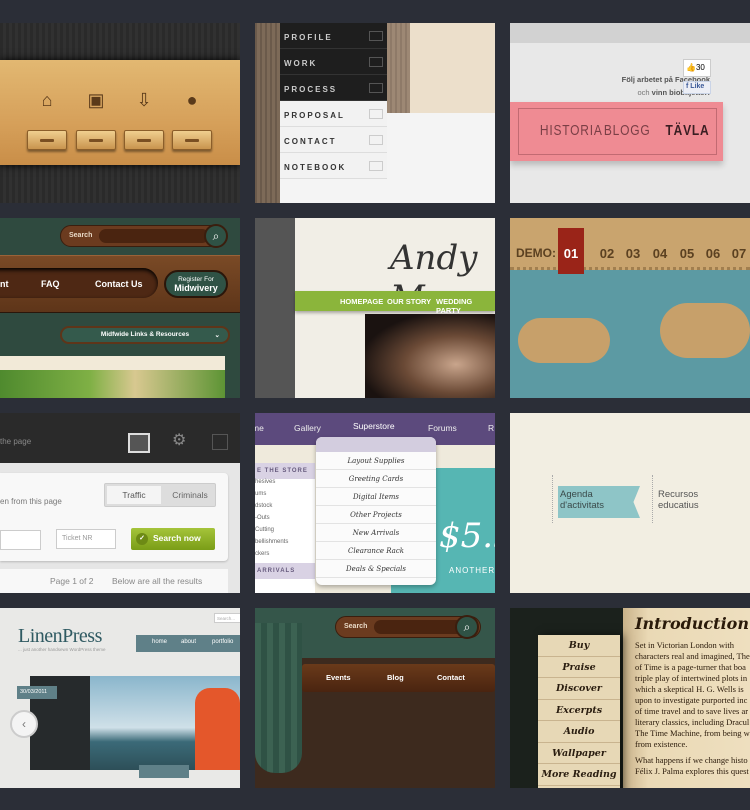 The image size is (750, 810). I want to click on promo-text: ANOTHER, so click(472, 570).